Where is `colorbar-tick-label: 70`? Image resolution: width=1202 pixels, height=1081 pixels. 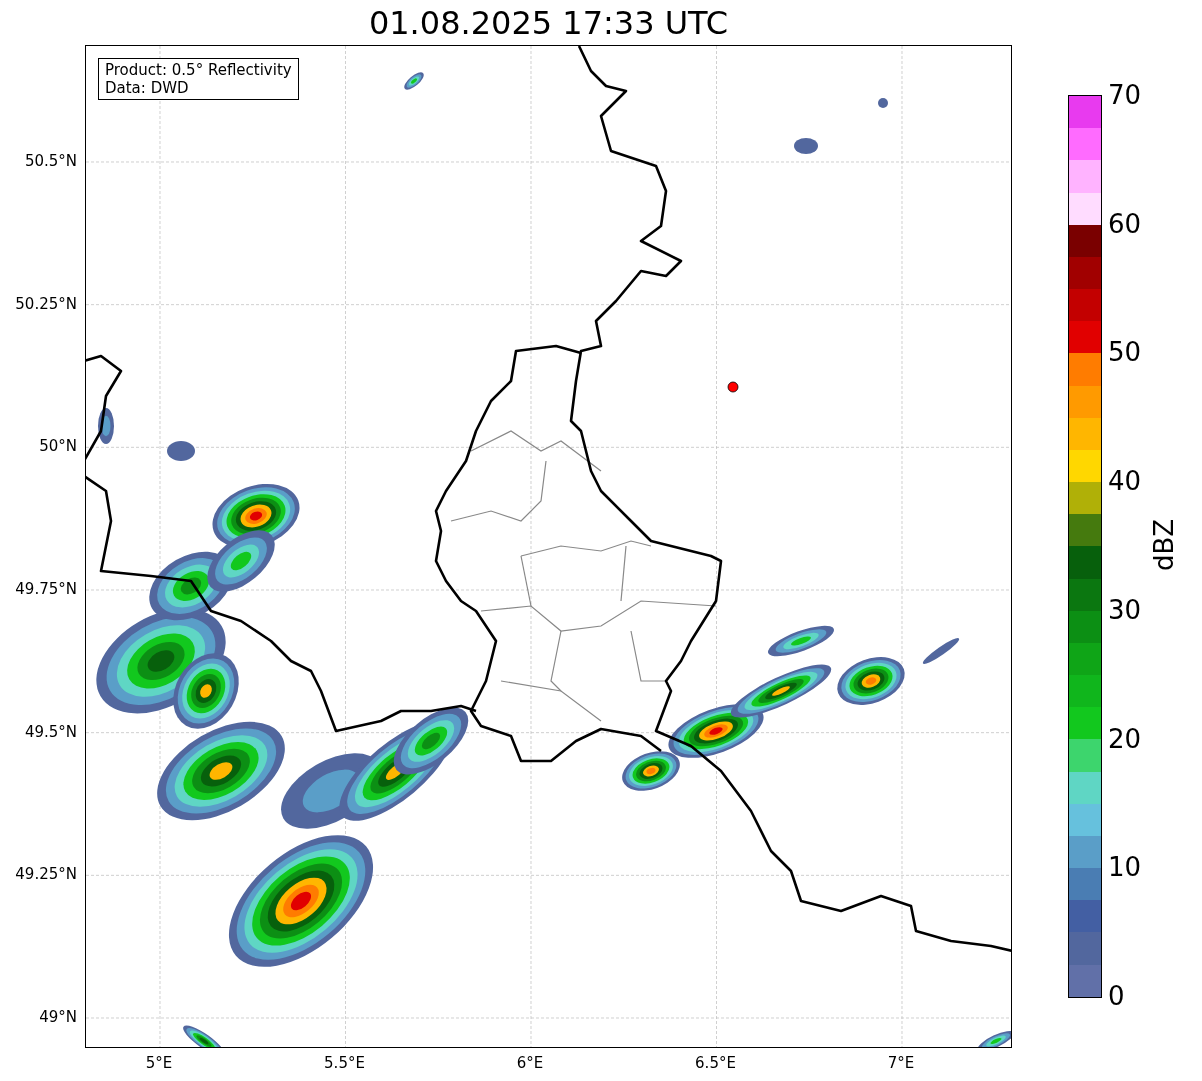 colorbar-tick-label: 70 is located at coordinates (1125, 95).